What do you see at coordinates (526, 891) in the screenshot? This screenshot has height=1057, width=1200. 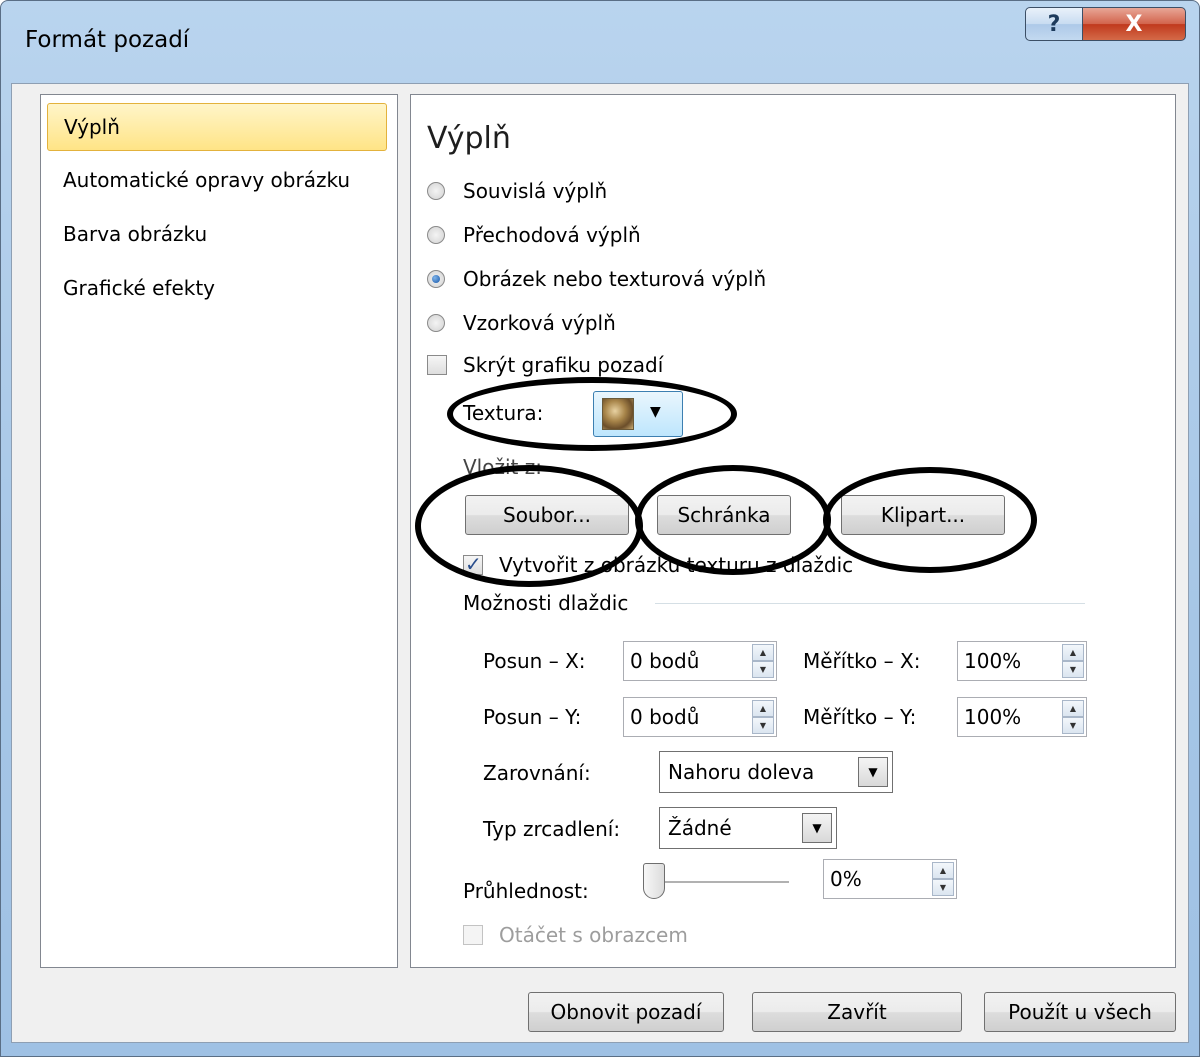 I see `transparency-label: Průhlednost:` at bounding box center [526, 891].